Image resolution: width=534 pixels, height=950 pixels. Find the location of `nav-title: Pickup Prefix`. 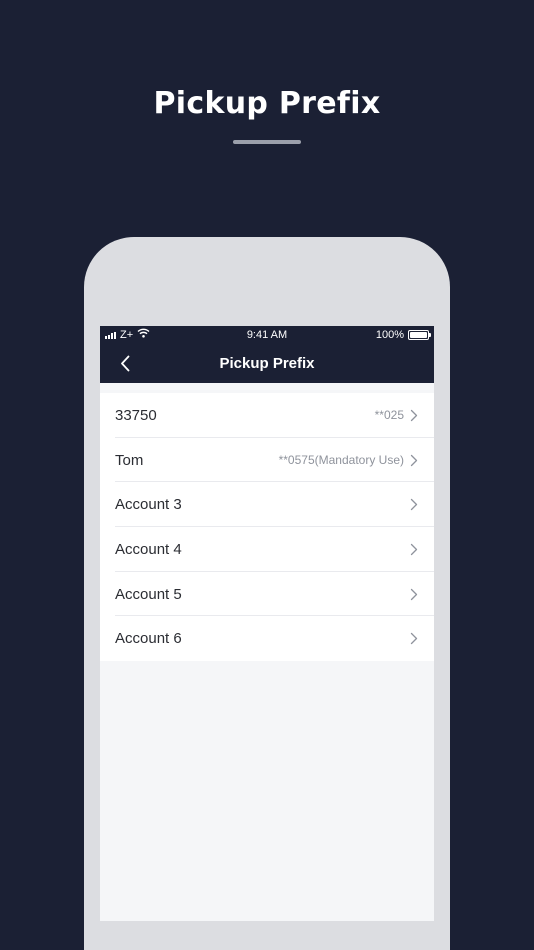

nav-title: Pickup Prefix is located at coordinates (267, 363).